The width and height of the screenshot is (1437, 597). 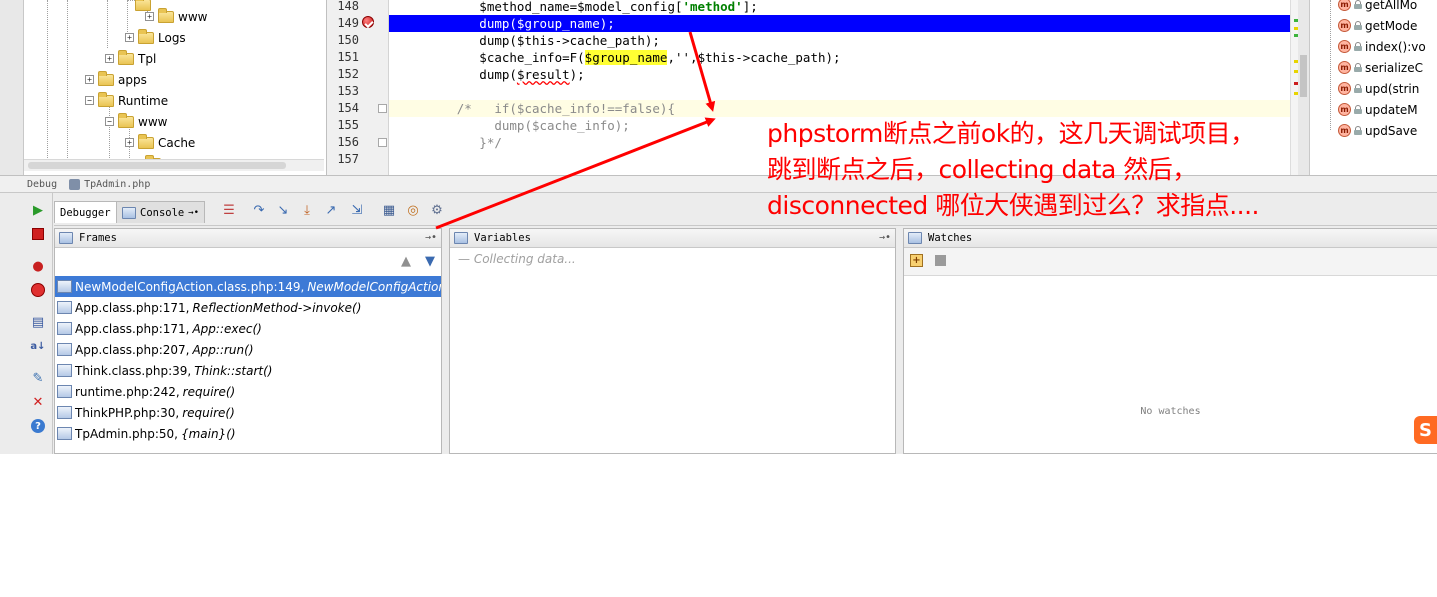 What do you see at coordinates (130, 58) in the screenshot?
I see `tree-item-tpl: + Tpl` at bounding box center [130, 58].